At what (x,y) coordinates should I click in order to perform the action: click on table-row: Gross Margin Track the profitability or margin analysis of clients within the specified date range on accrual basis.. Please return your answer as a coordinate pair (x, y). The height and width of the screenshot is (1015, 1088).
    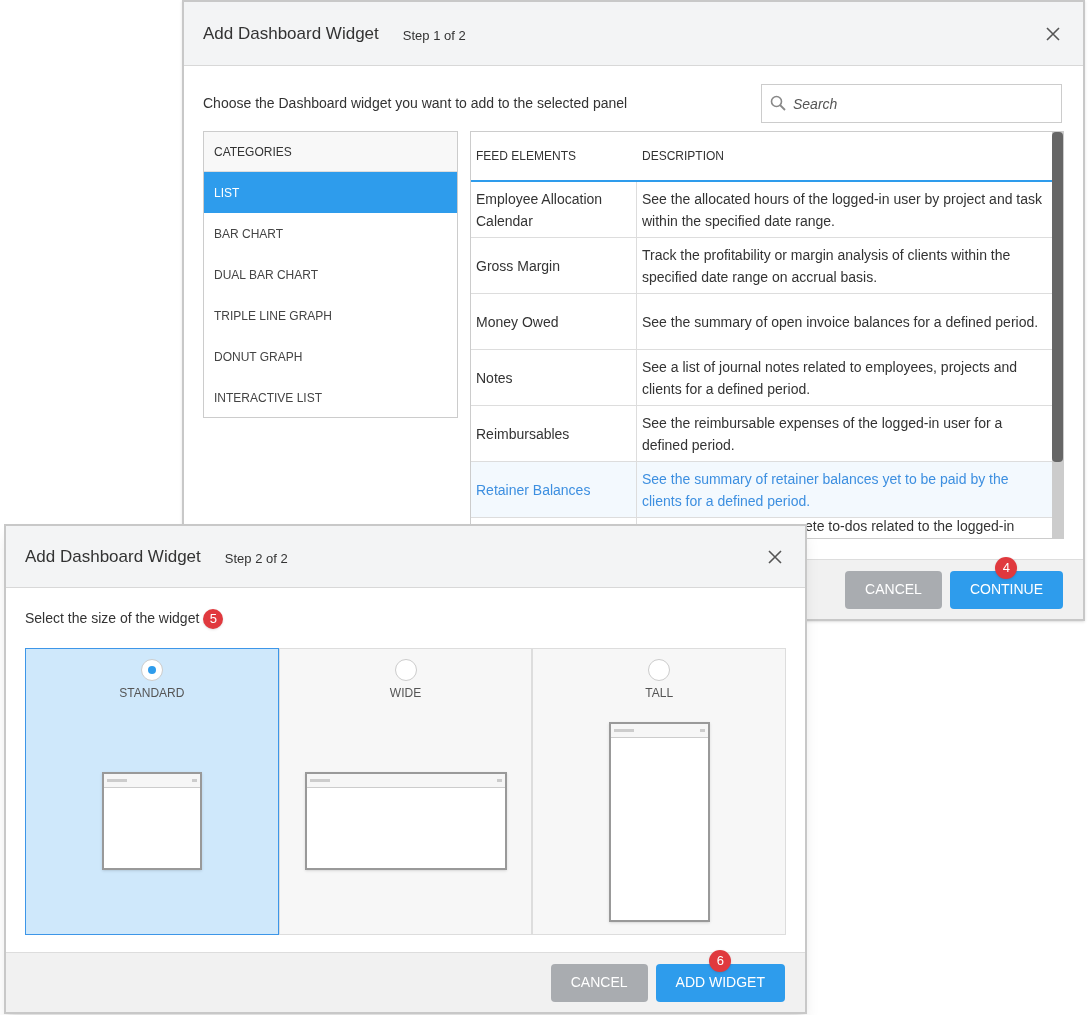
    Looking at the image, I should click on (761, 266).